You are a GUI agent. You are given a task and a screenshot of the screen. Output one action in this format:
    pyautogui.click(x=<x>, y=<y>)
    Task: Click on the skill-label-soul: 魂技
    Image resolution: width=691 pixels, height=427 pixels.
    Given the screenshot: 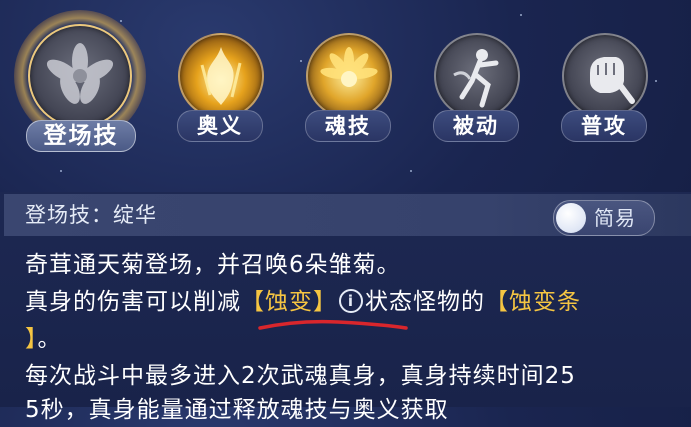 What is the action you would take?
    pyautogui.click(x=348, y=126)
    